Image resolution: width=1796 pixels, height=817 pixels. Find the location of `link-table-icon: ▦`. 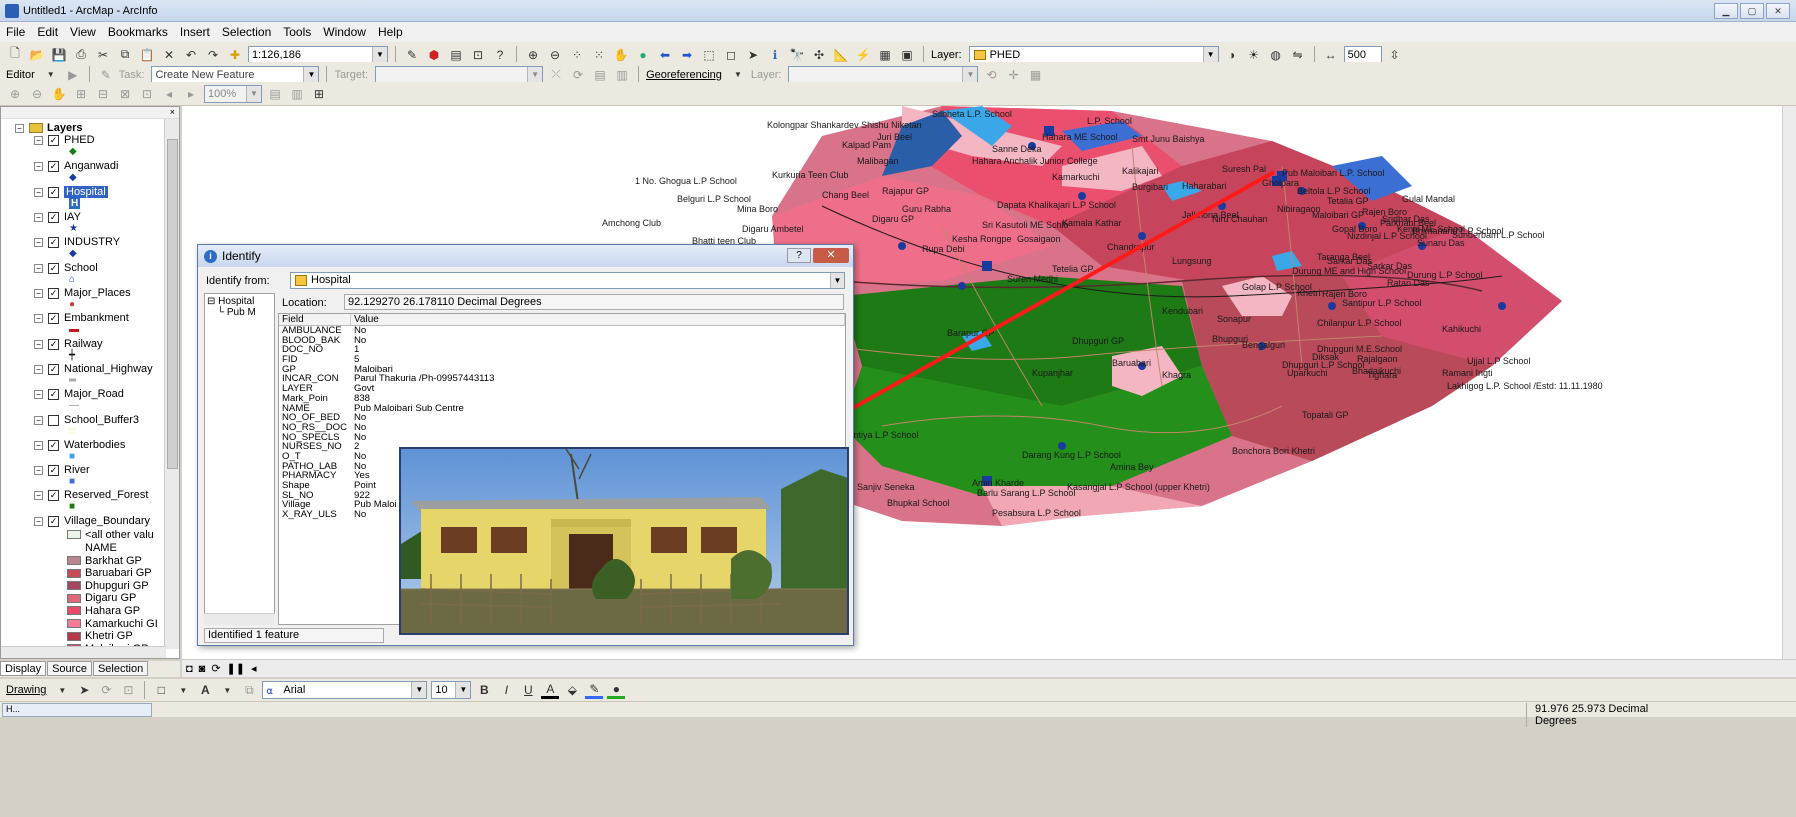

link-table-icon: ▦ is located at coordinates (1035, 75).